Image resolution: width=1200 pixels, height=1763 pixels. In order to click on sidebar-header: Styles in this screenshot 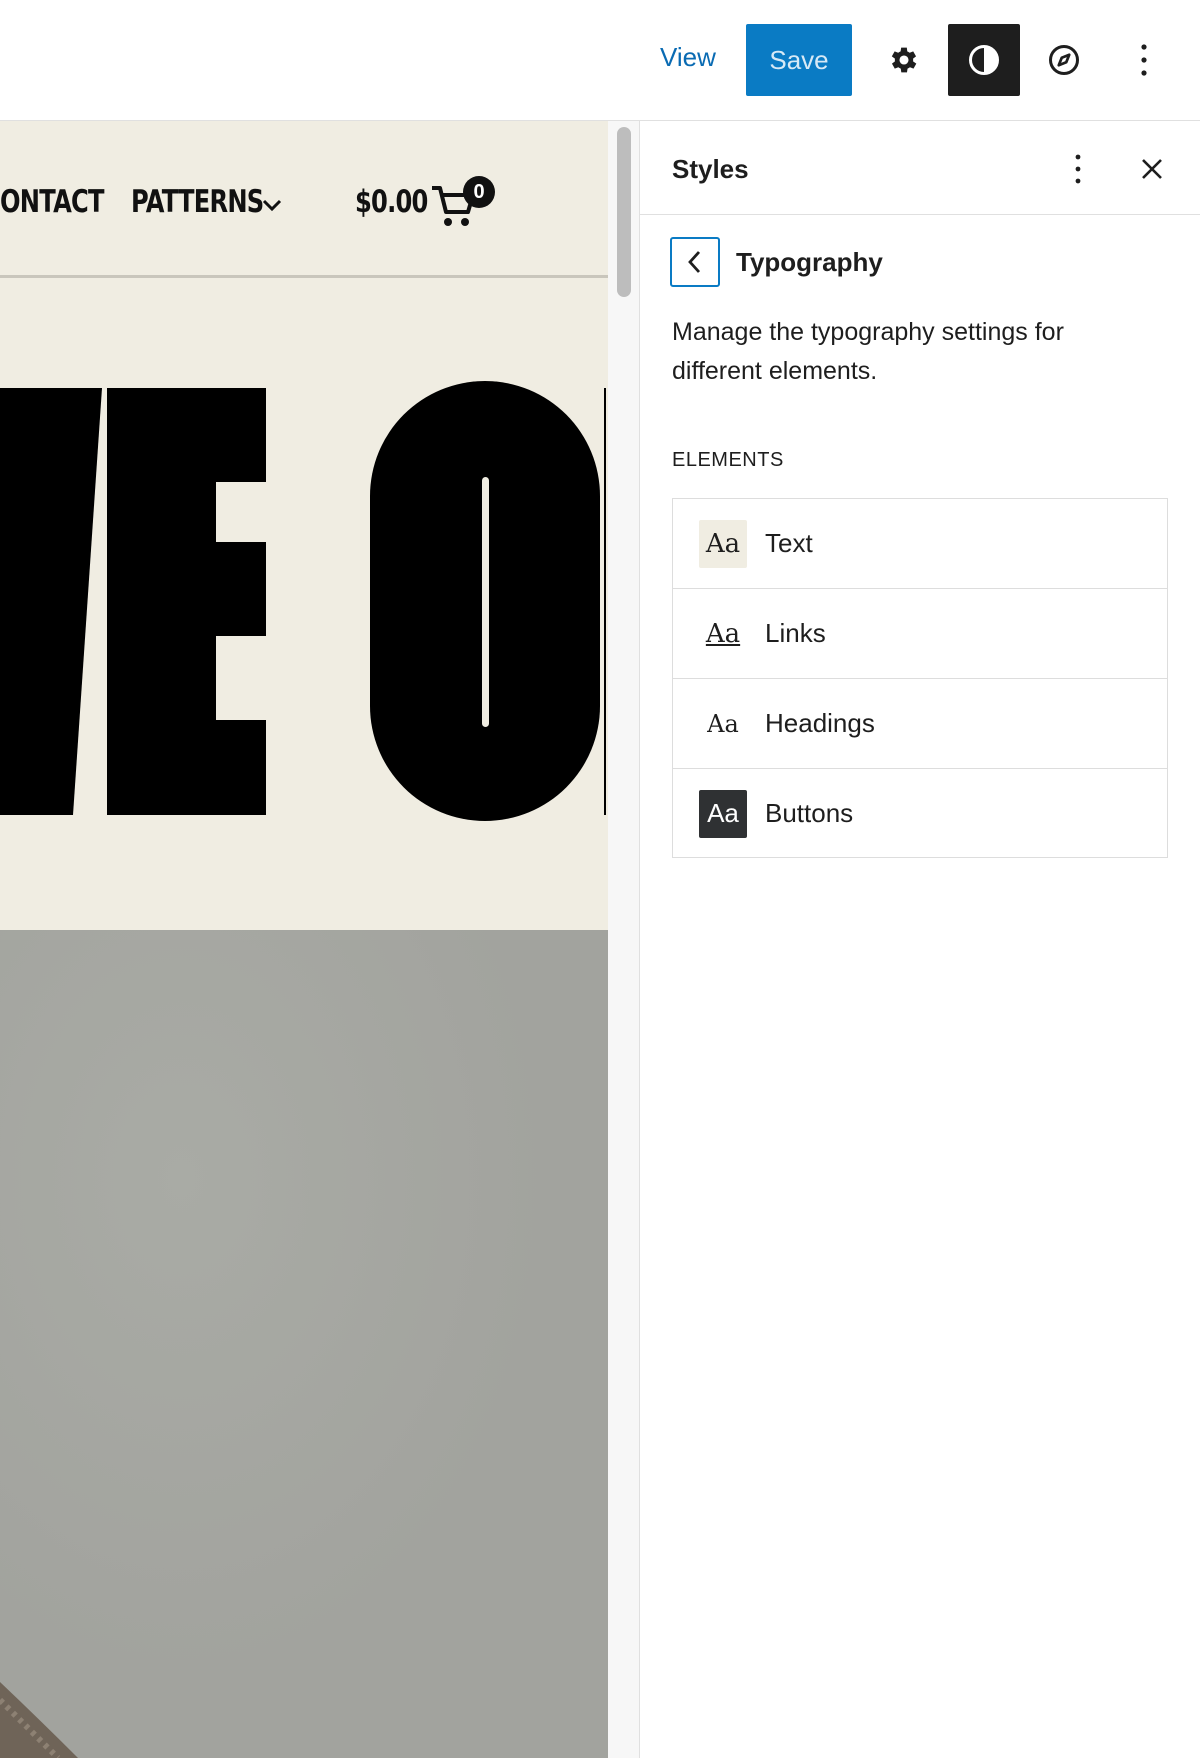, I will do `click(920, 168)`.